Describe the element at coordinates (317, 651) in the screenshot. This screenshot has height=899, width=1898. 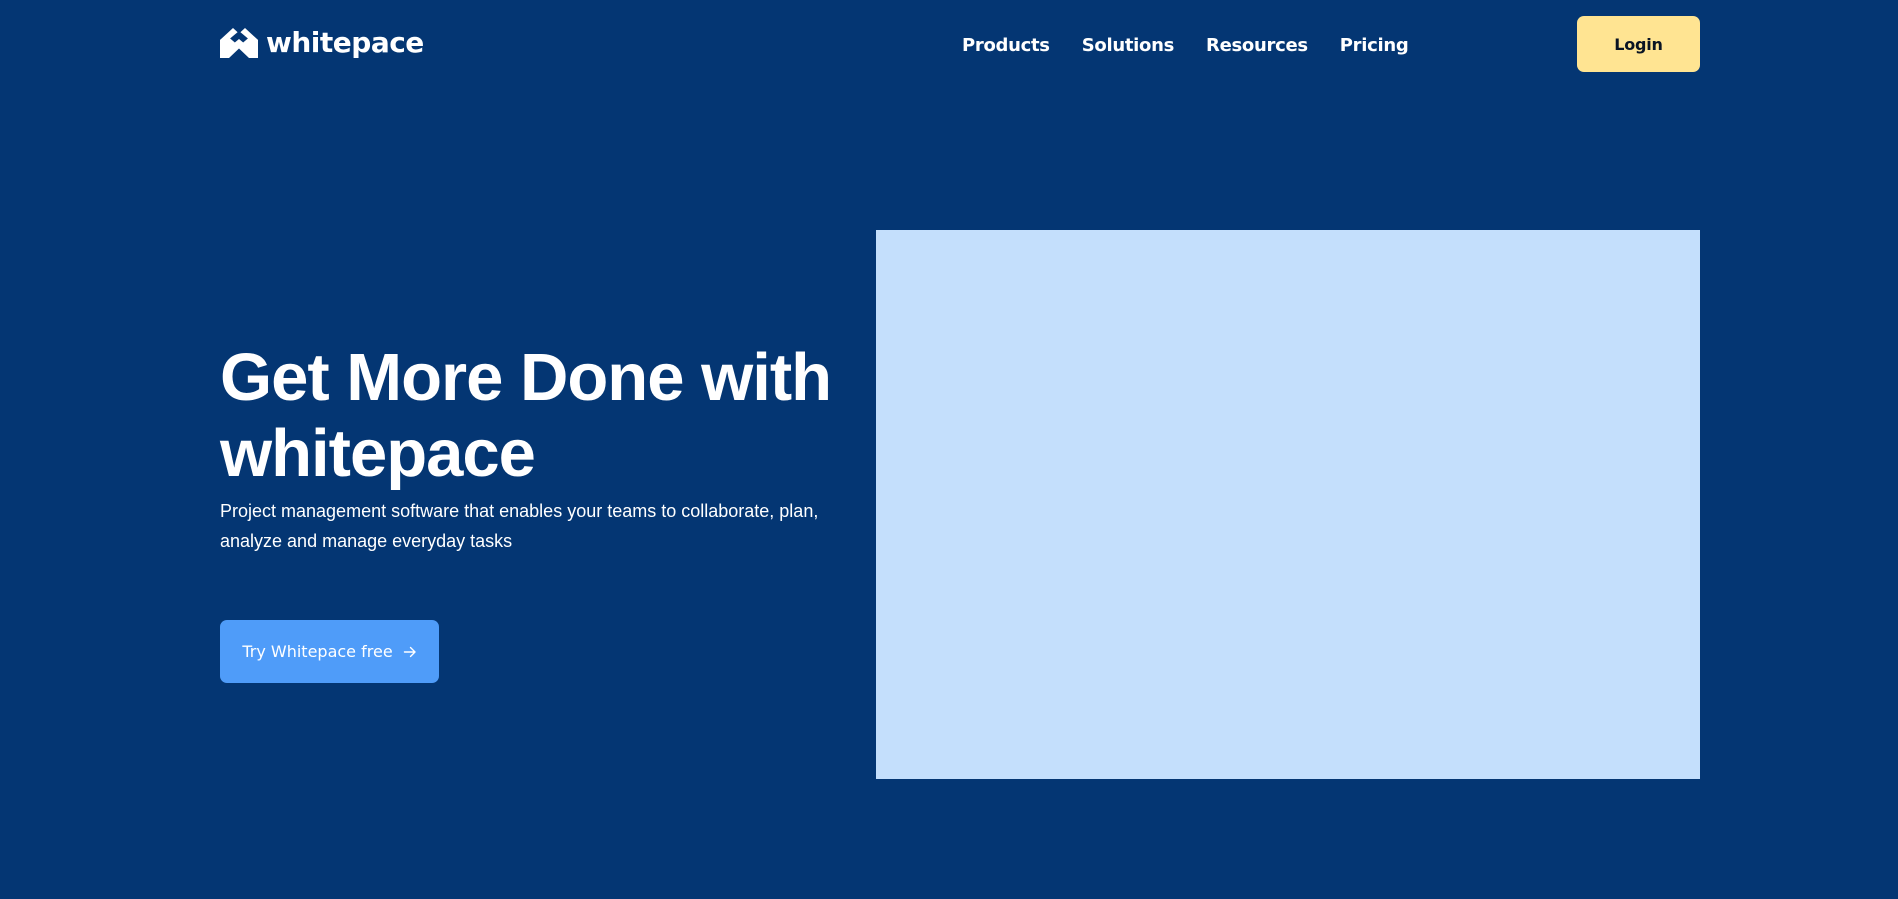
I see `try-free-label: Try Whitepace free` at that location.